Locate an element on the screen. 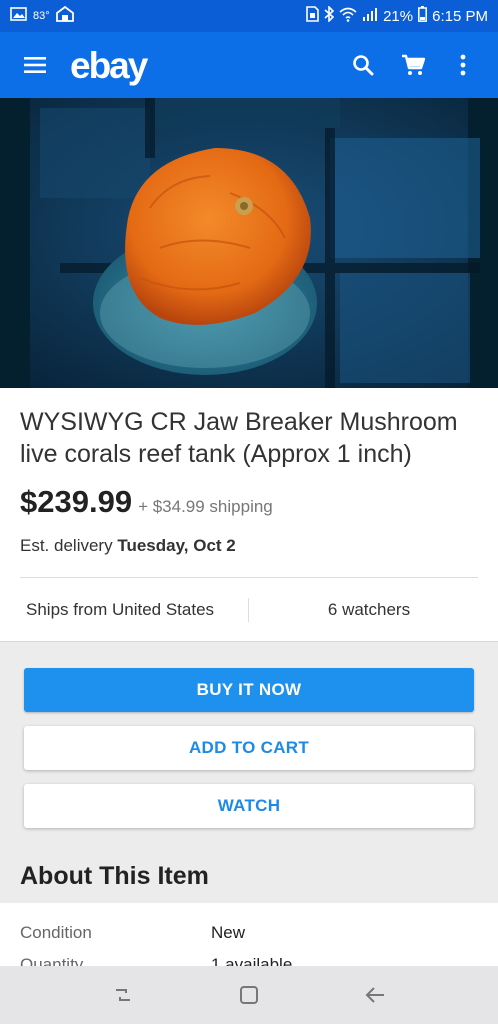 This screenshot has height=1024, width=498. estimated-delivery: Est. delivery Tuesday, Oct 2 is located at coordinates (128, 546).